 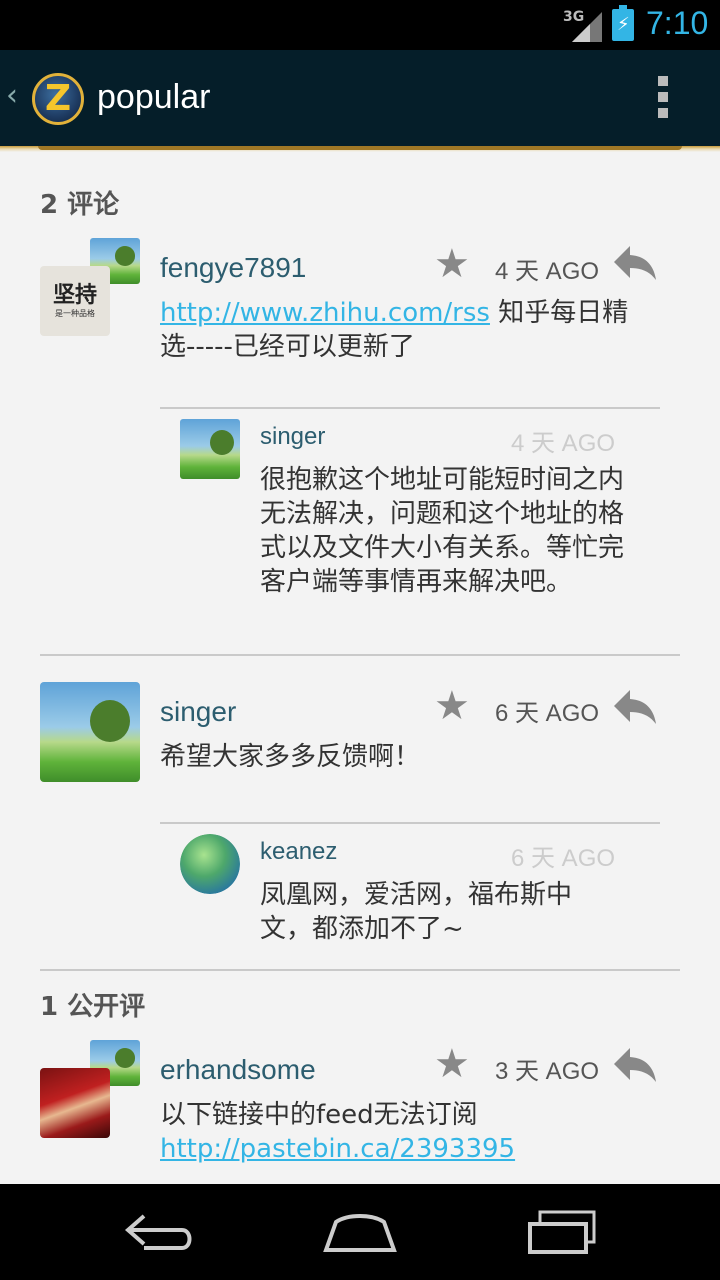 What do you see at coordinates (360, 25) in the screenshot?
I see `status-bar: 3G ⚡ 7:10` at bounding box center [360, 25].